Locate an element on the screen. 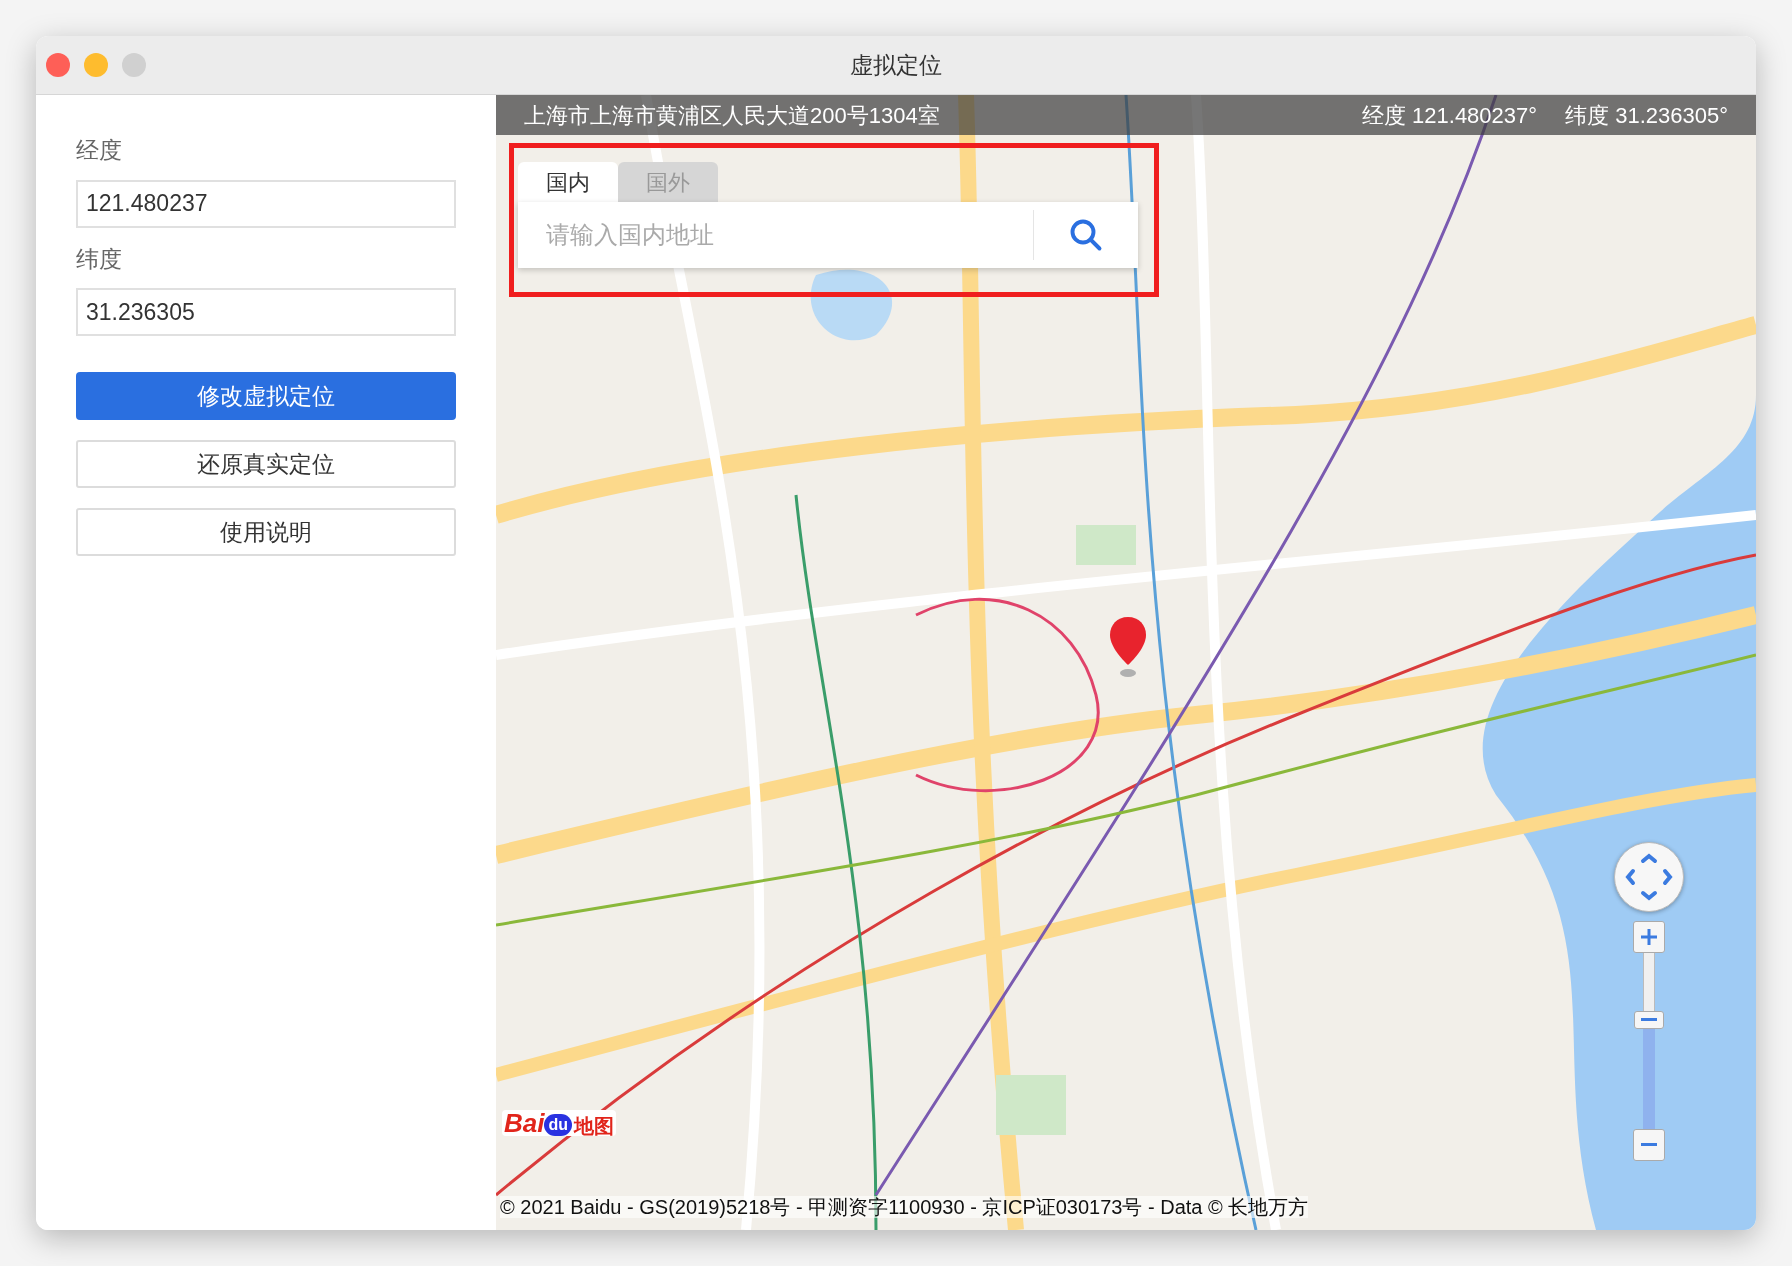 This screenshot has width=1792, height=1266. action-button: 修改虚拟定位 is located at coordinates (266, 396).